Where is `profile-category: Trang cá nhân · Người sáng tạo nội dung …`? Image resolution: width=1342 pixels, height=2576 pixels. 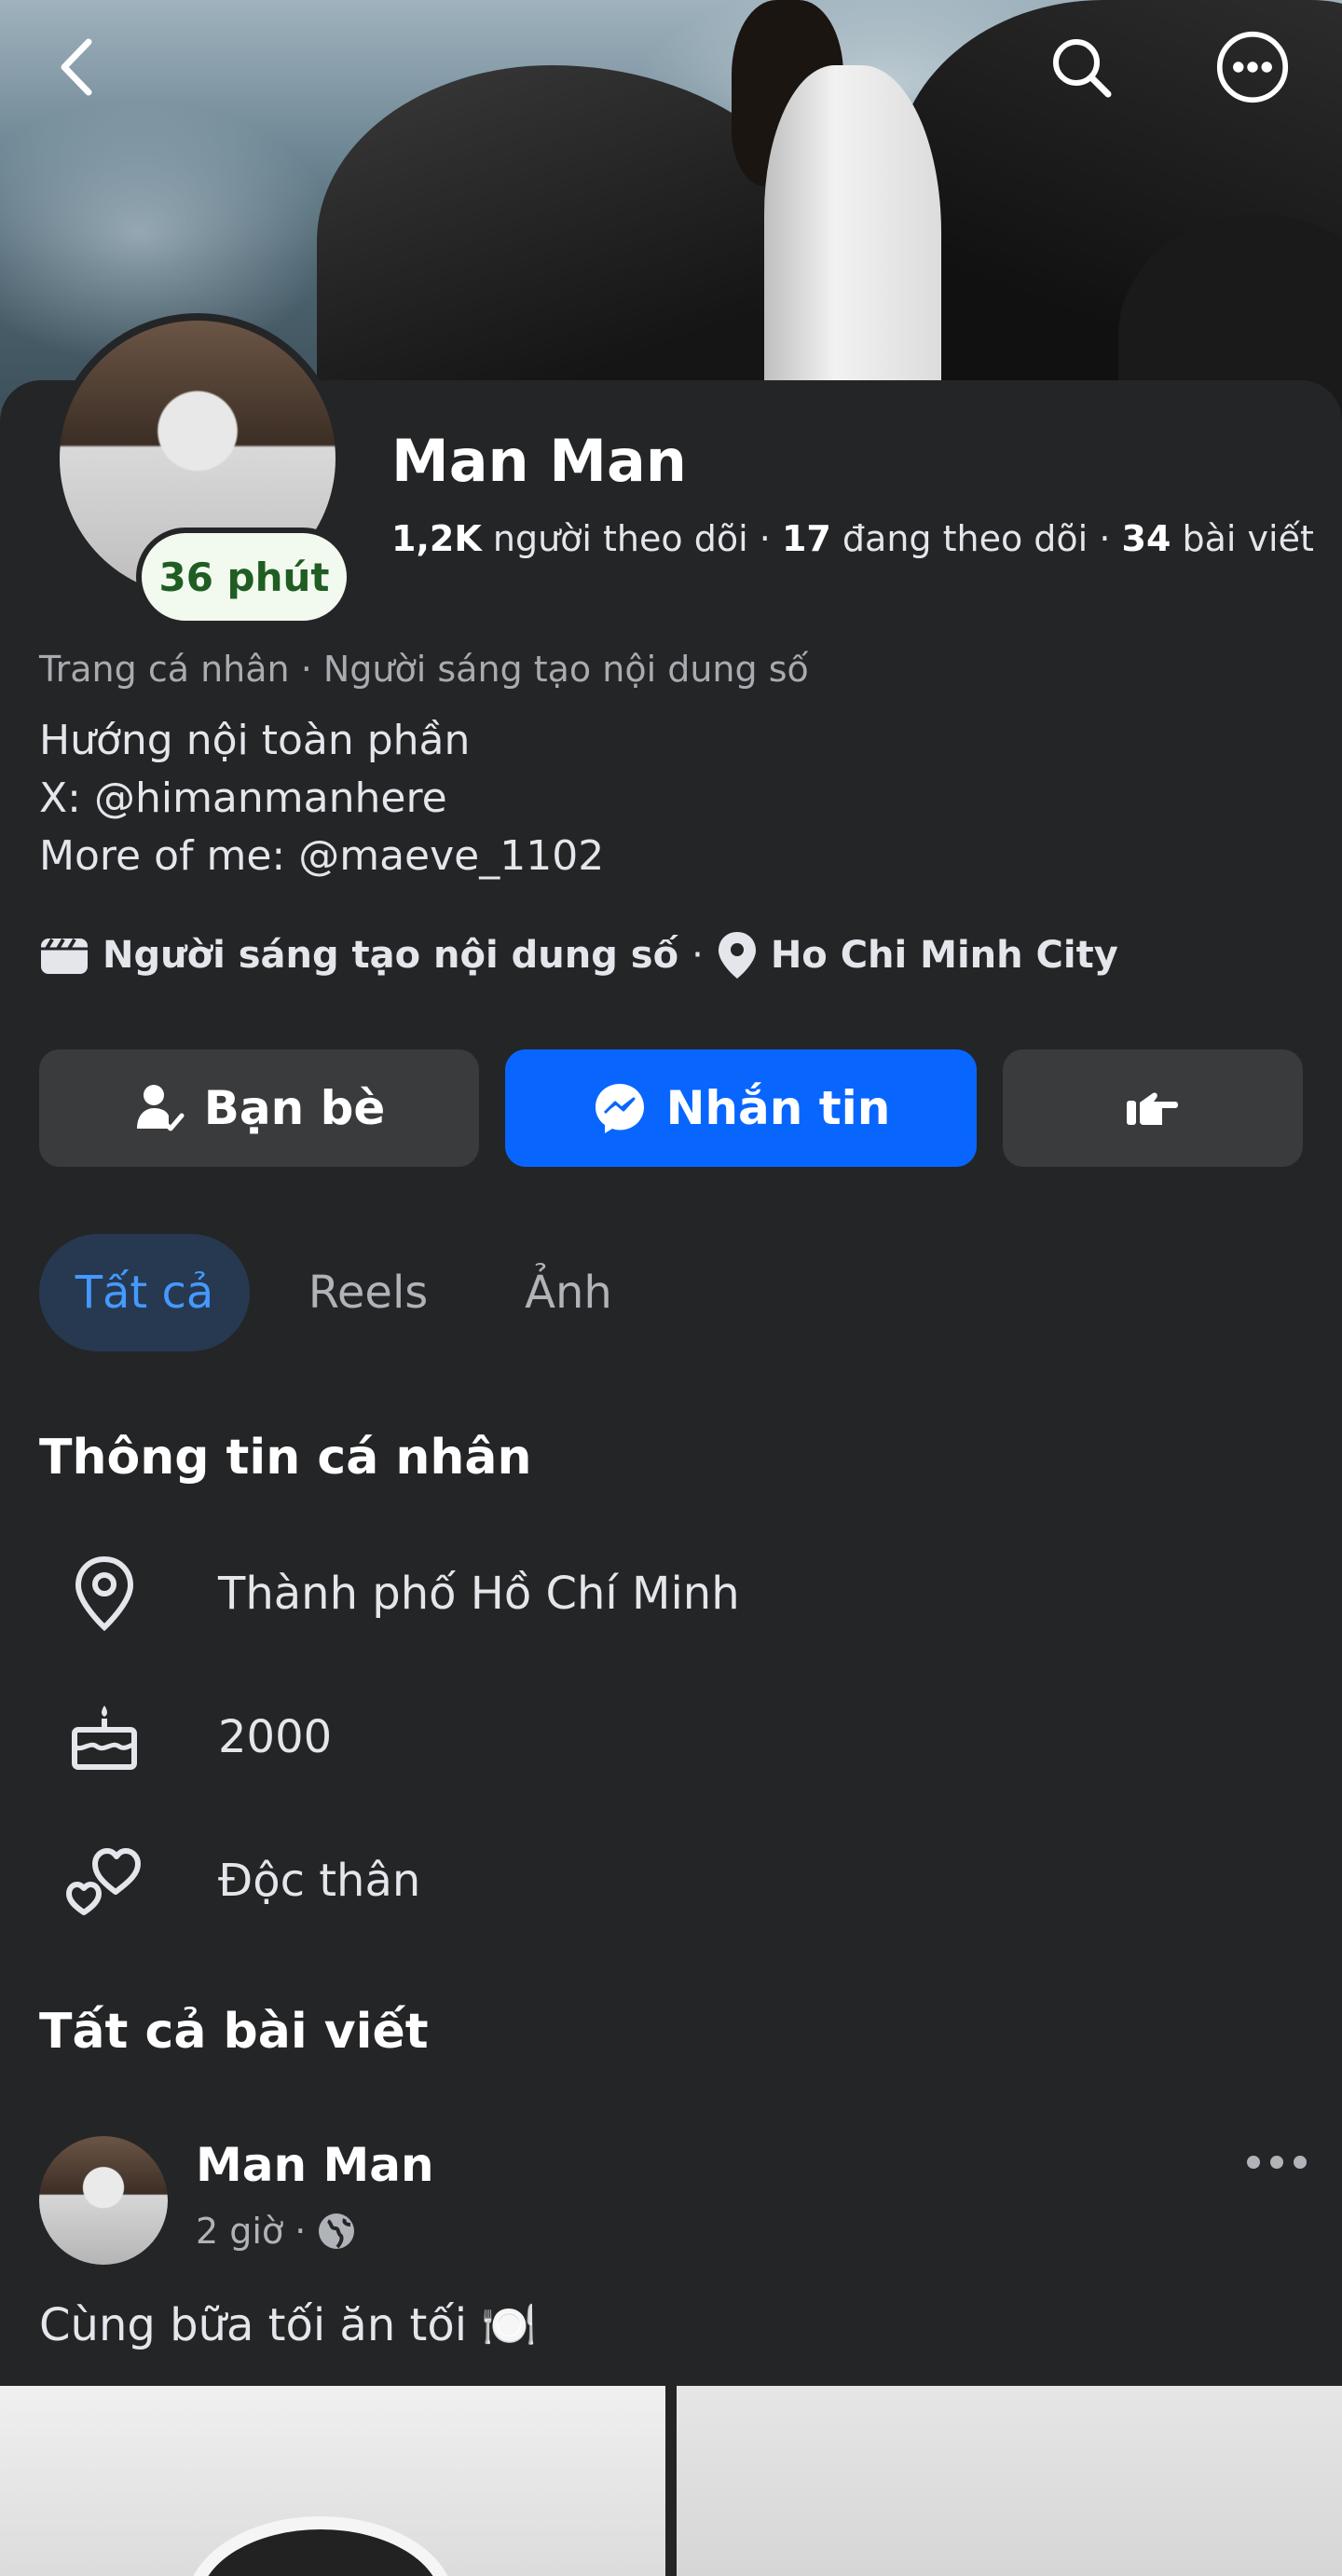 profile-category: Trang cá nhân · Người sáng tạo nội dung … is located at coordinates (424, 669).